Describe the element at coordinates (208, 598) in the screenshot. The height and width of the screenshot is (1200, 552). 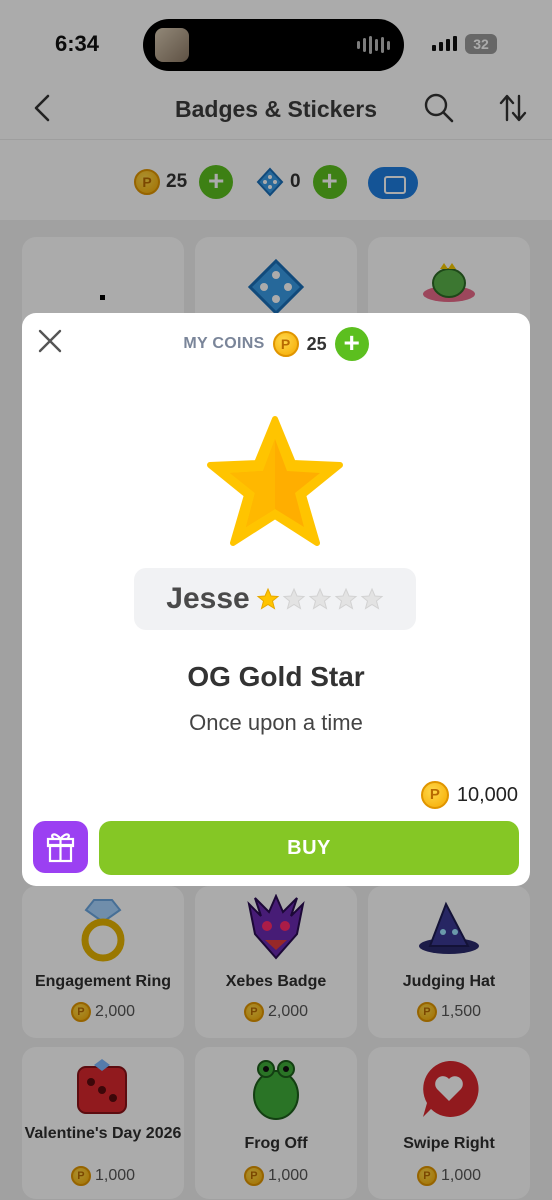
I see `preview-username: Jesse` at that location.